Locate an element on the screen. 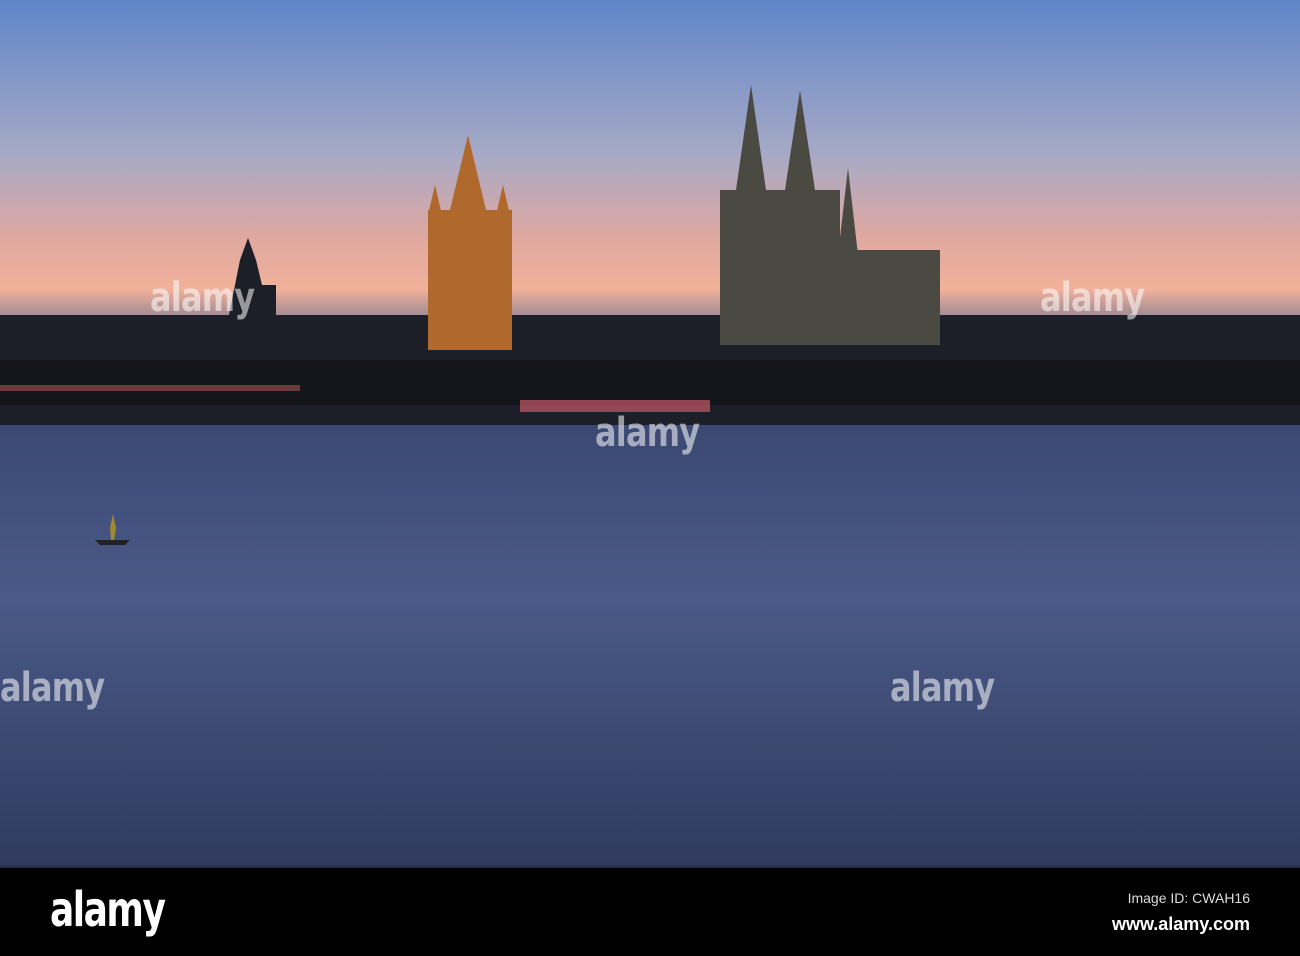 Image resolution: width=1300 pixels, height=956 pixels. site-url: www.alamy.com is located at coordinates (1181, 924).